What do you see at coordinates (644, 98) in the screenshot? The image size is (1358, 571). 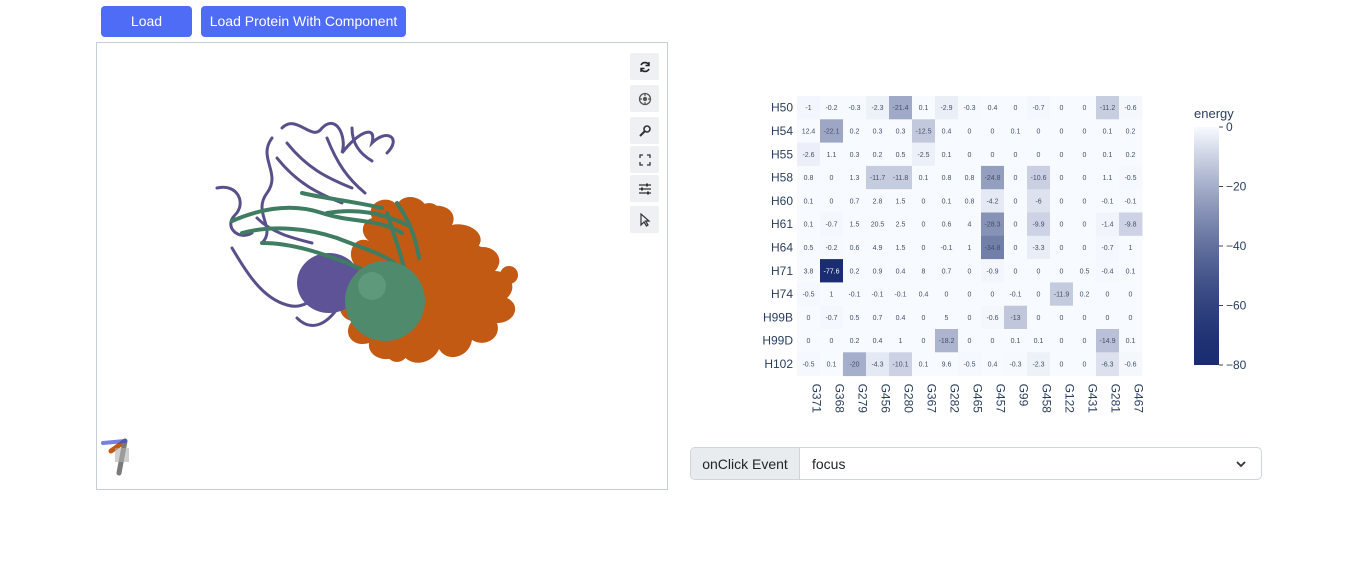 I see `spin-button` at bounding box center [644, 98].